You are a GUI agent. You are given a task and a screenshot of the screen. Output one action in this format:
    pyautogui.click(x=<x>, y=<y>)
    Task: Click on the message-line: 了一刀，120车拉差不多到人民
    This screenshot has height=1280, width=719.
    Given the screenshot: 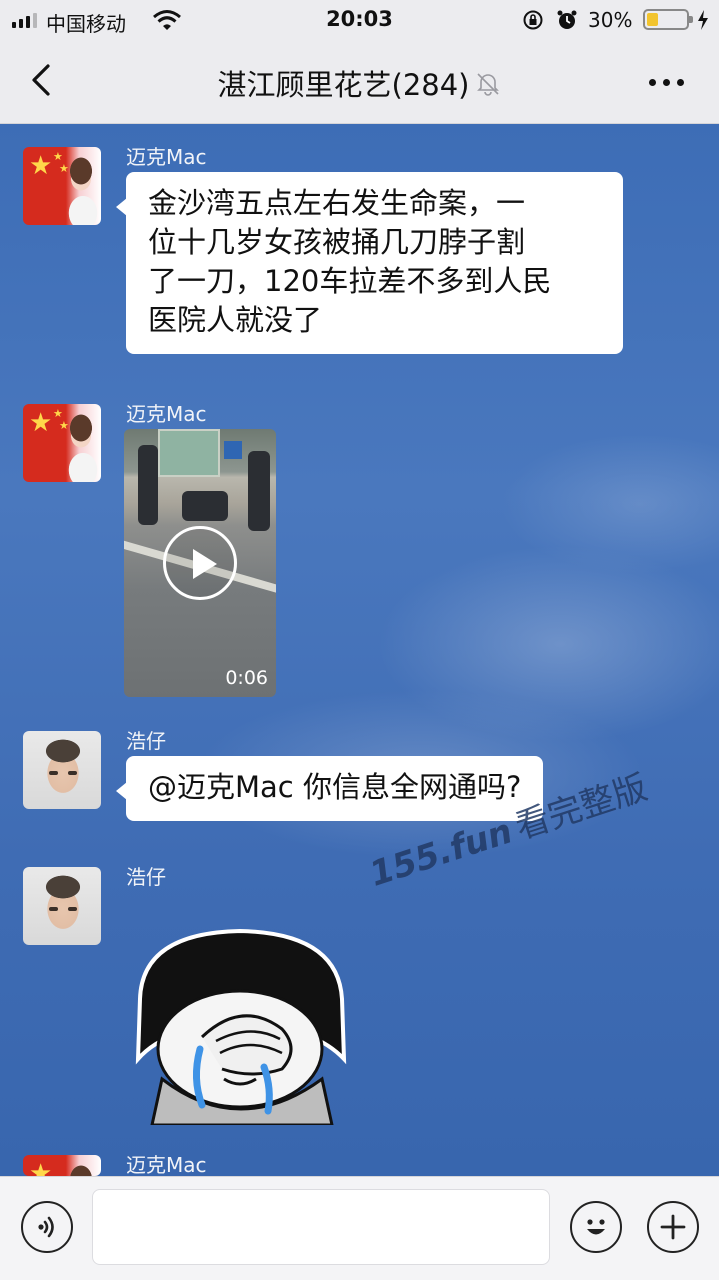 What is the action you would take?
    pyautogui.click(x=350, y=281)
    